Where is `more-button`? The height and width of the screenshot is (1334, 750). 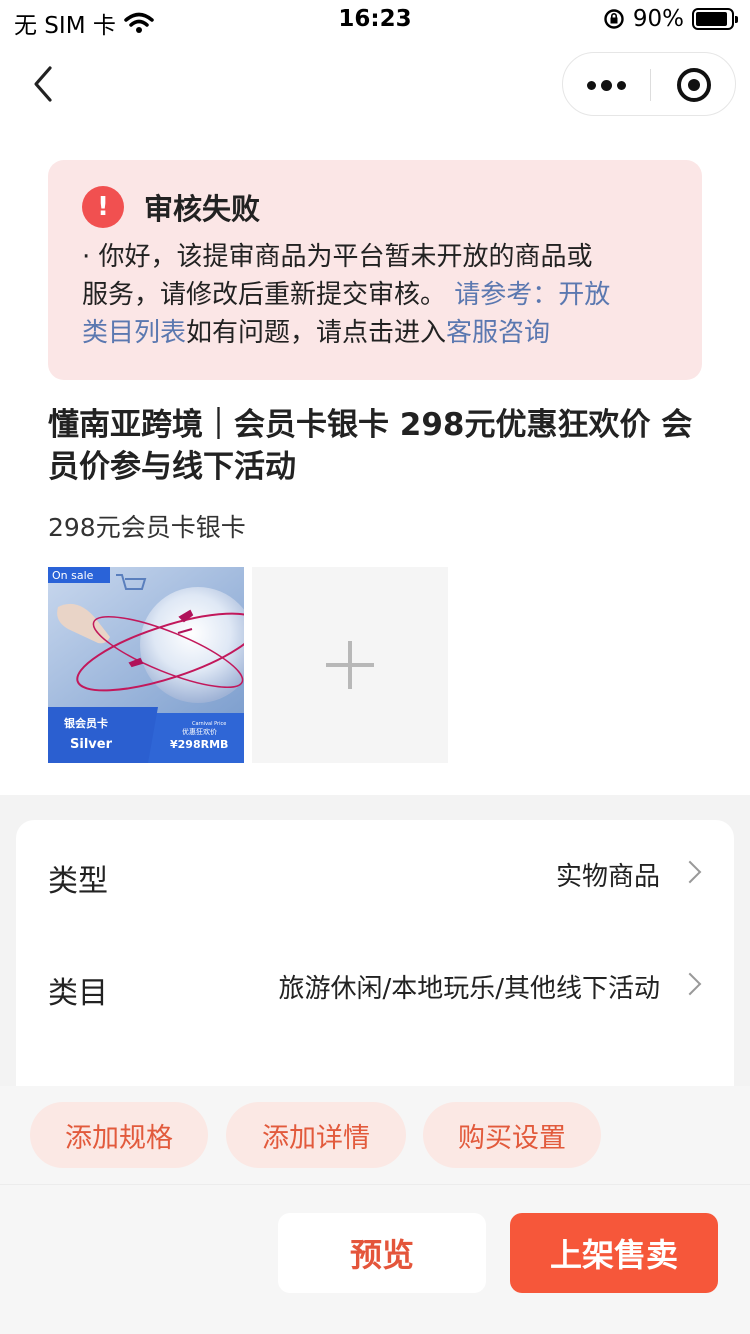
more-button is located at coordinates (606, 85).